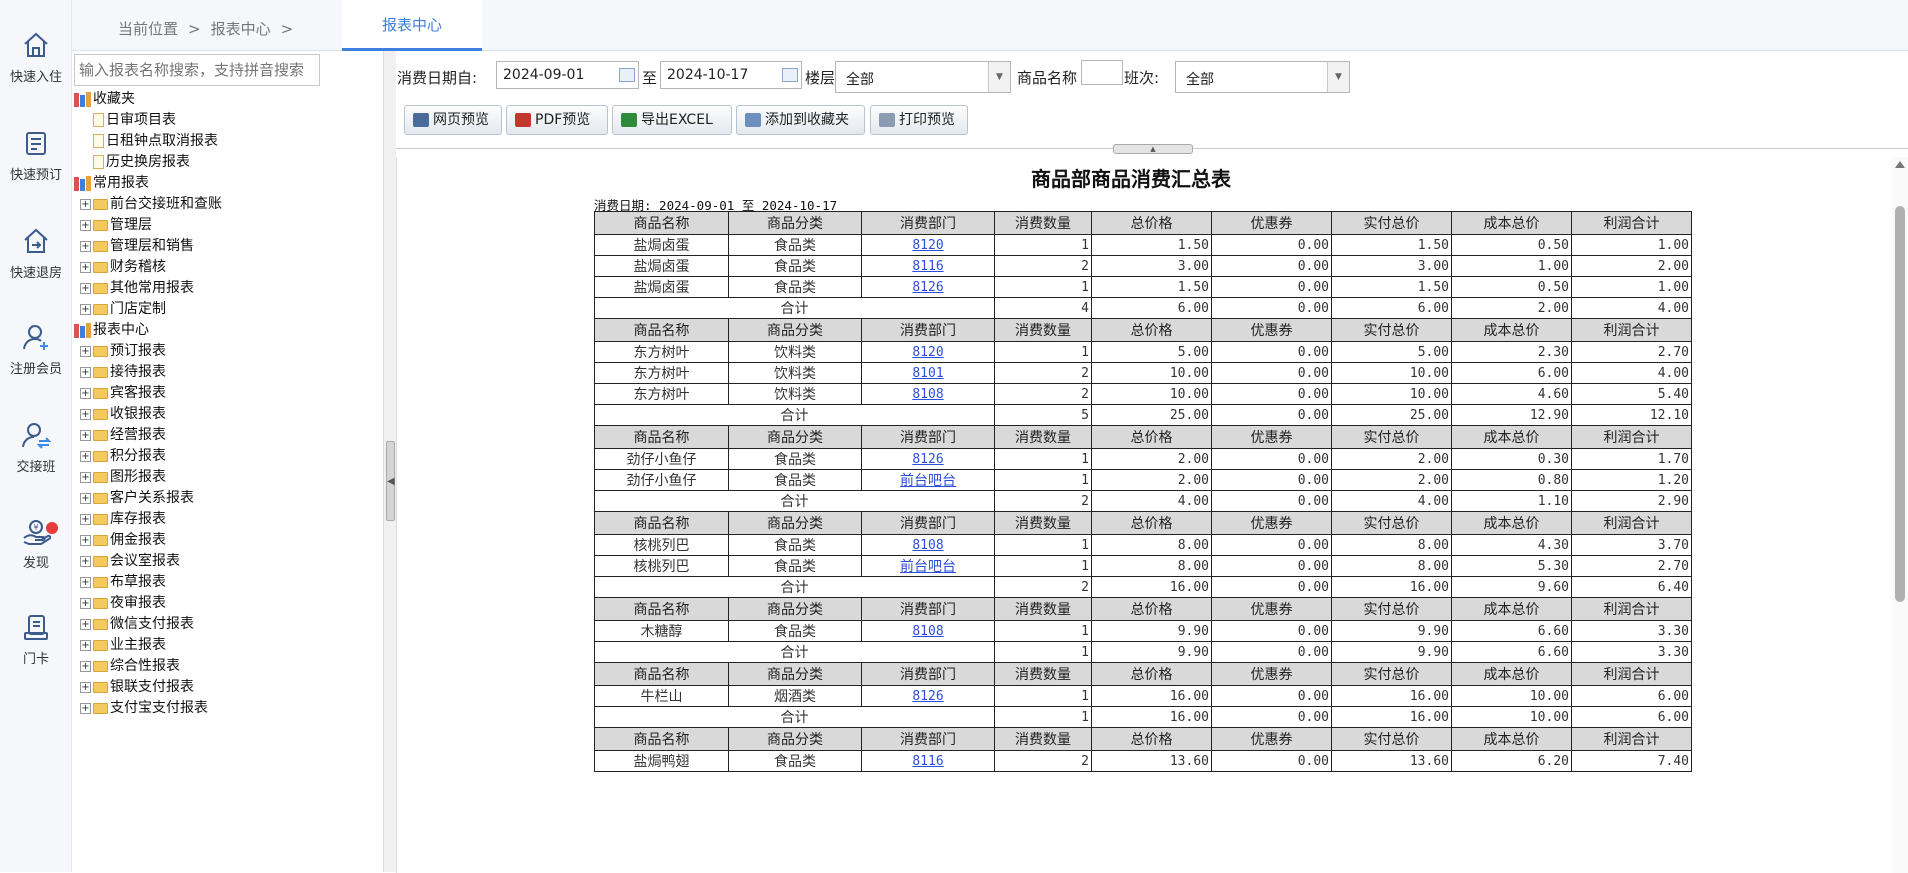 This screenshot has width=1908, height=873. I want to click on register-member-label: 注册会员, so click(35, 369).